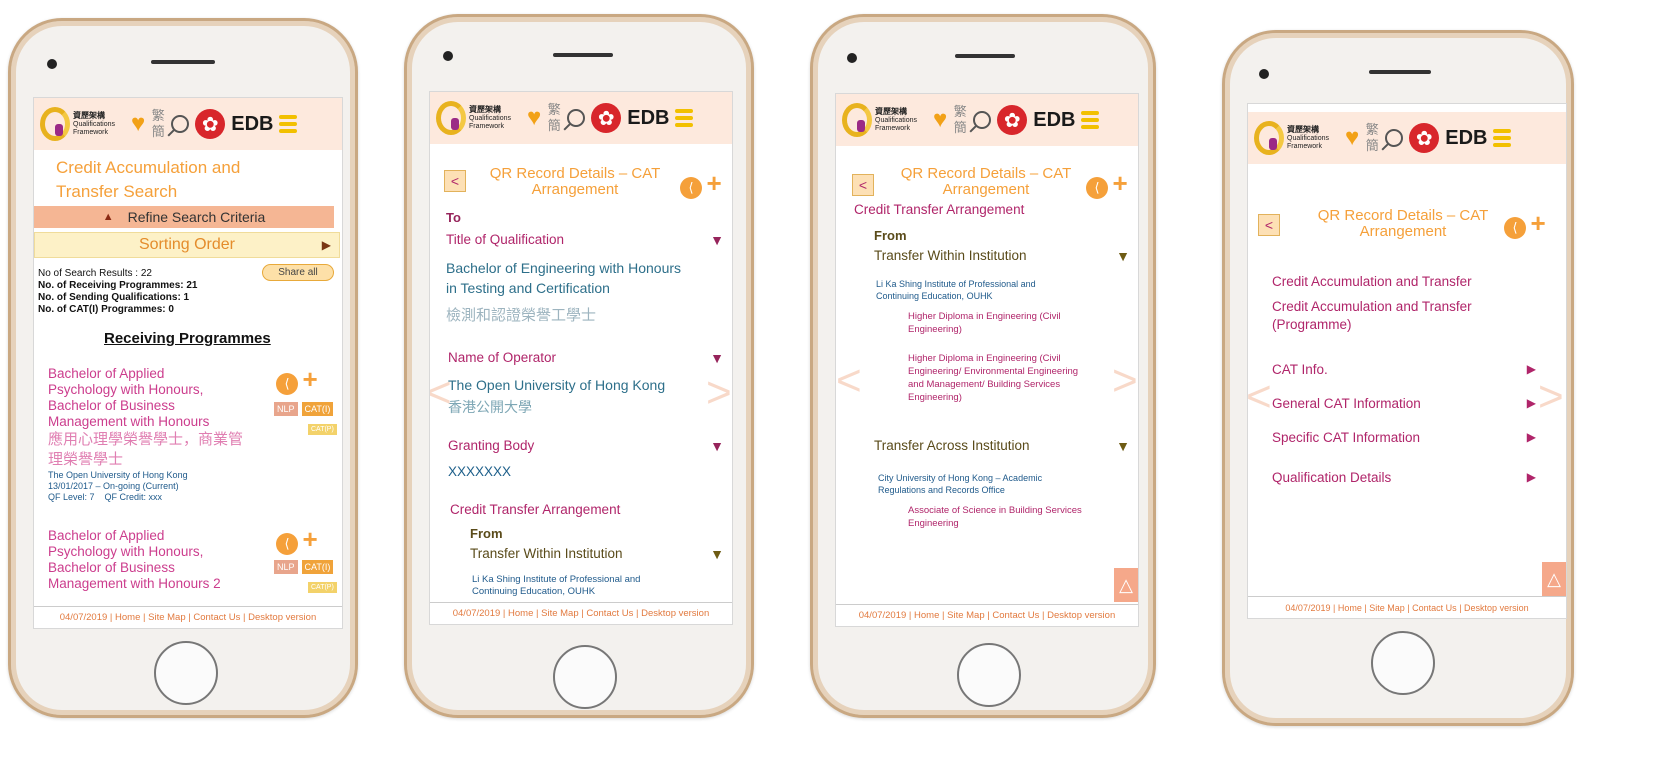 This screenshot has width=1664, height=766. I want to click on result-title-line: Psychology with Honours,, so click(126, 551).